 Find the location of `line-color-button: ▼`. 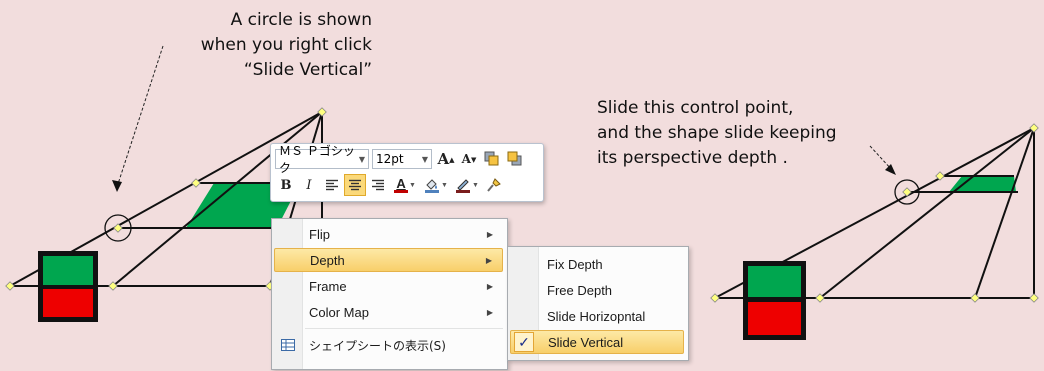

line-color-button: ▼ is located at coordinates (467, 185).